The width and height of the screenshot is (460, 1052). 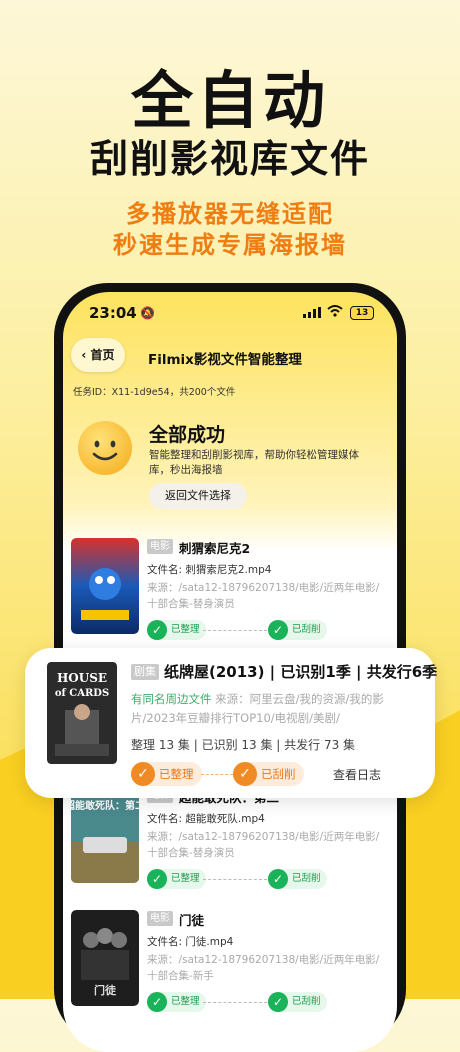 What do you see at coordinates (154, 392) in the screenshot?
I see `task-id: 任务ID：X11-1d9e54，共200个文件` at bounding box center [154, 392].